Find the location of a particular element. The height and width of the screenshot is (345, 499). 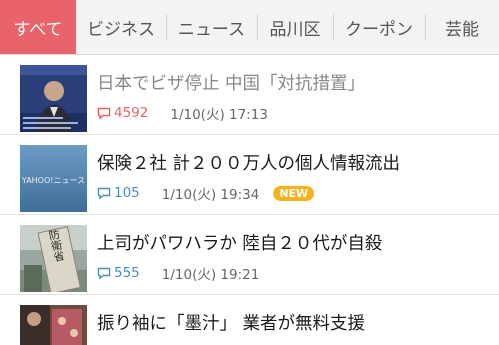

article-date: 1/10(火) 19:34 is located at coordinates (210, 195).